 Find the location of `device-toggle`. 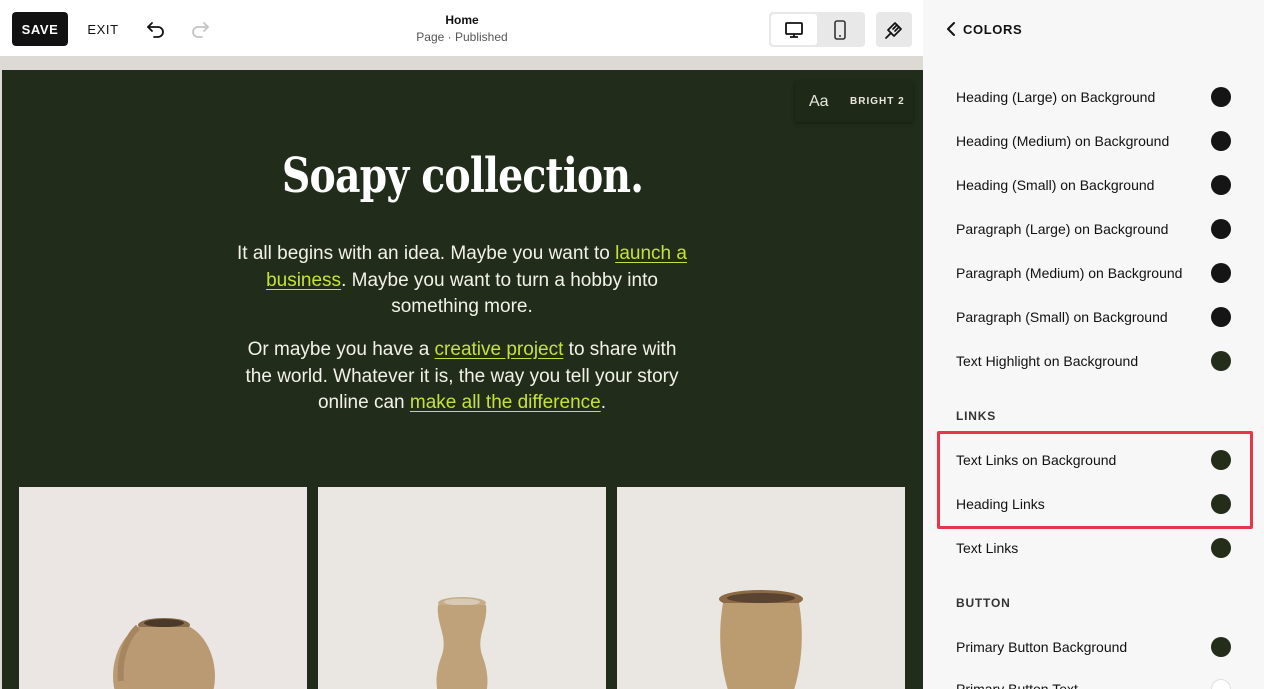

device-toggle is located at coordinates (817, 29).